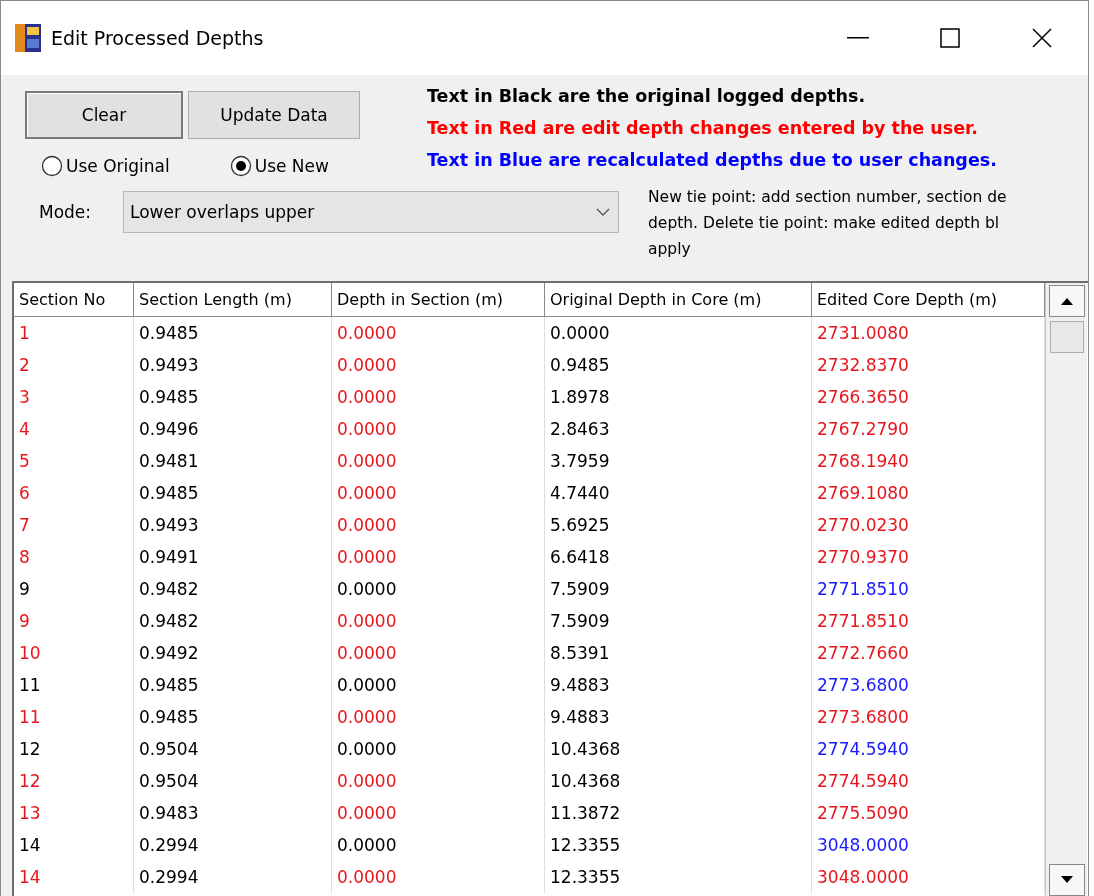  Describe the element at coordinates (74, 525) in the screenshot. I see `table-cell: 7` at that location.